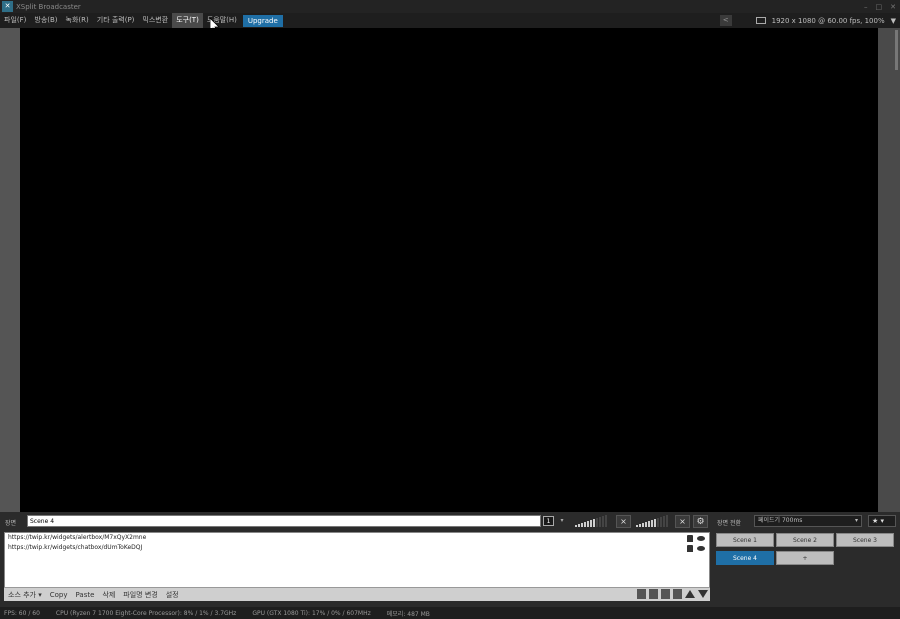 Image resolution: width=900 pixels, height=619 pixels. I want to click on mic-volume-meter, so click(591, 521).